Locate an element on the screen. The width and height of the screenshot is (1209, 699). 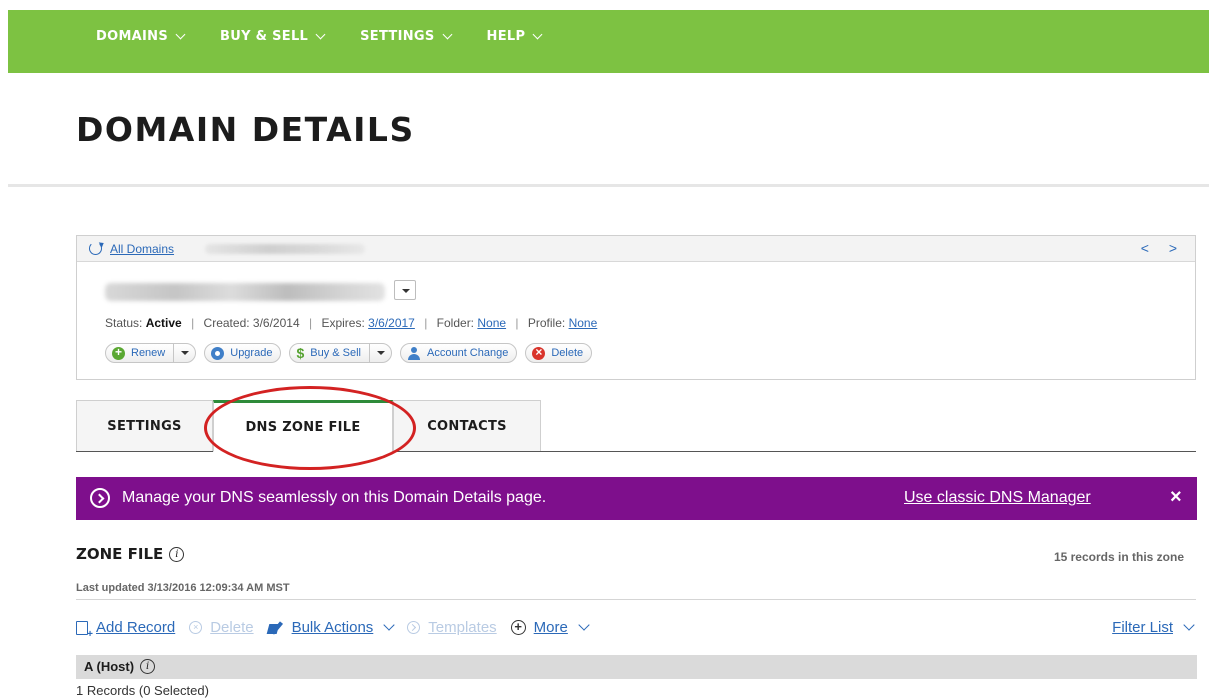
a-host-section-header: A (Host) i is located at coordinates (636, 667).